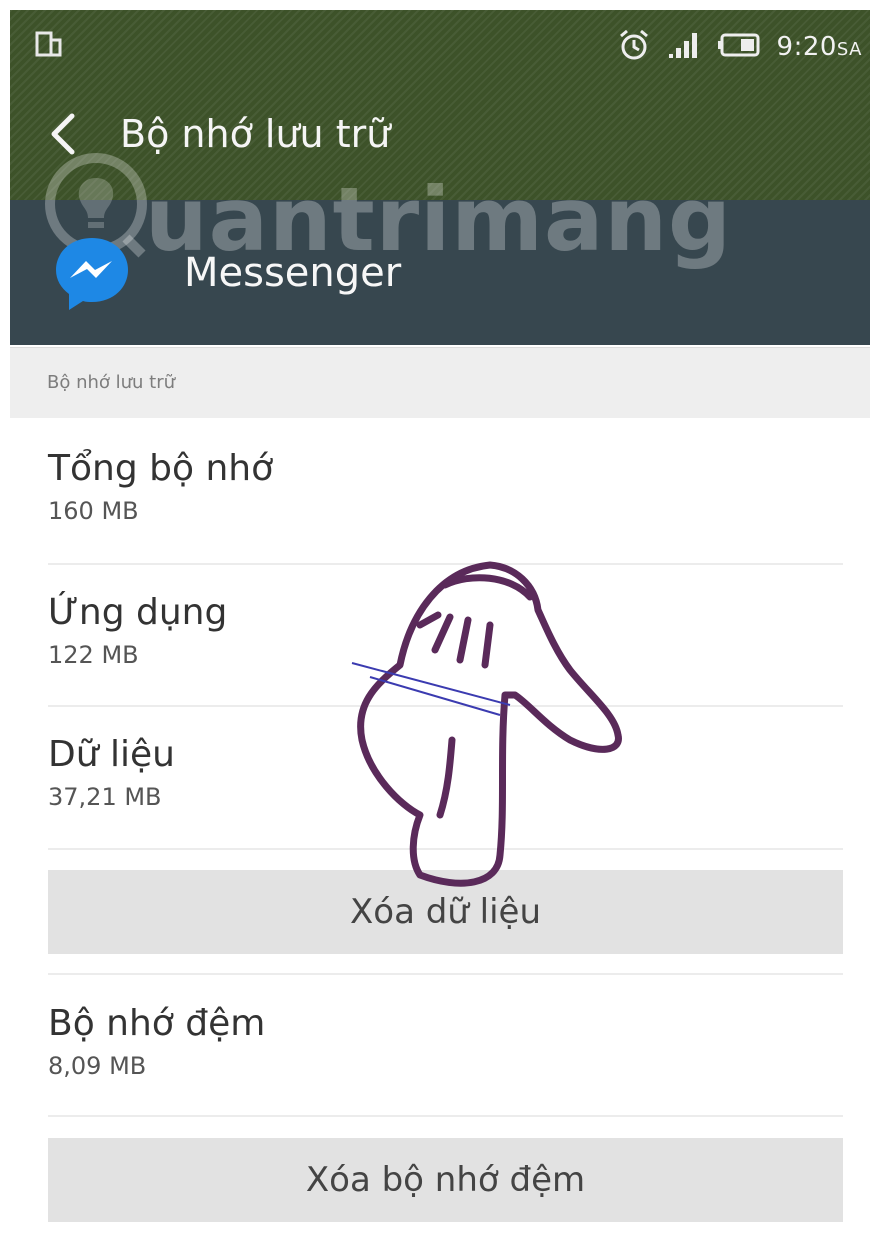  Describe the element at coordinates (445, 1041) in the screenshot. I see `cache-size-row: Bộ nhớ đệm 8,09 MB` at that location.